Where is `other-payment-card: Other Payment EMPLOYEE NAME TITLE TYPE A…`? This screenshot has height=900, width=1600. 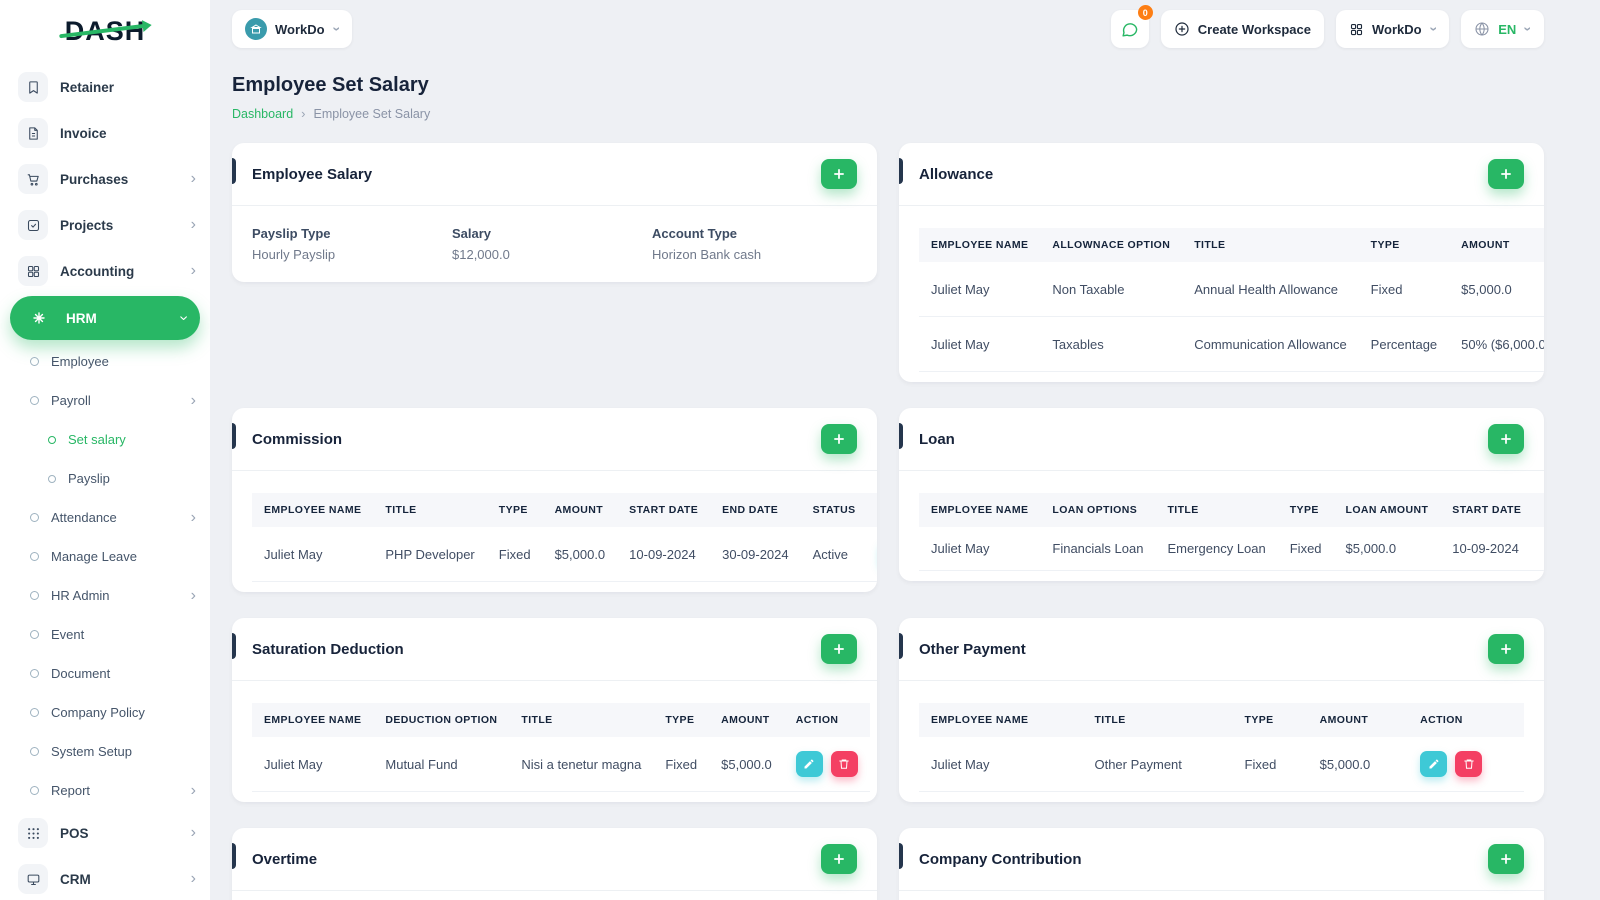
other-payment-card: Other Payment EMPLOYEE NAME TITLE TYPE A… is located at coordinates (1221, 710).